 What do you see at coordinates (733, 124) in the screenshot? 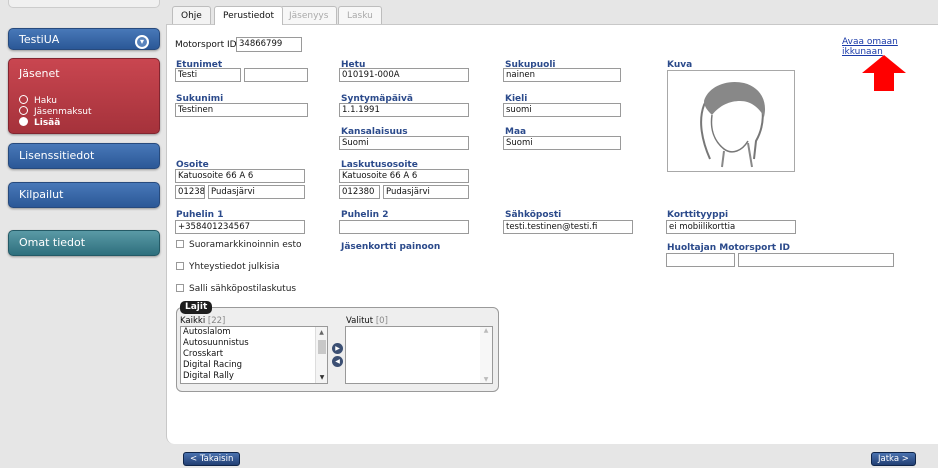
I see `avatar-silhouette-icon` at bounding box center [733, 124].